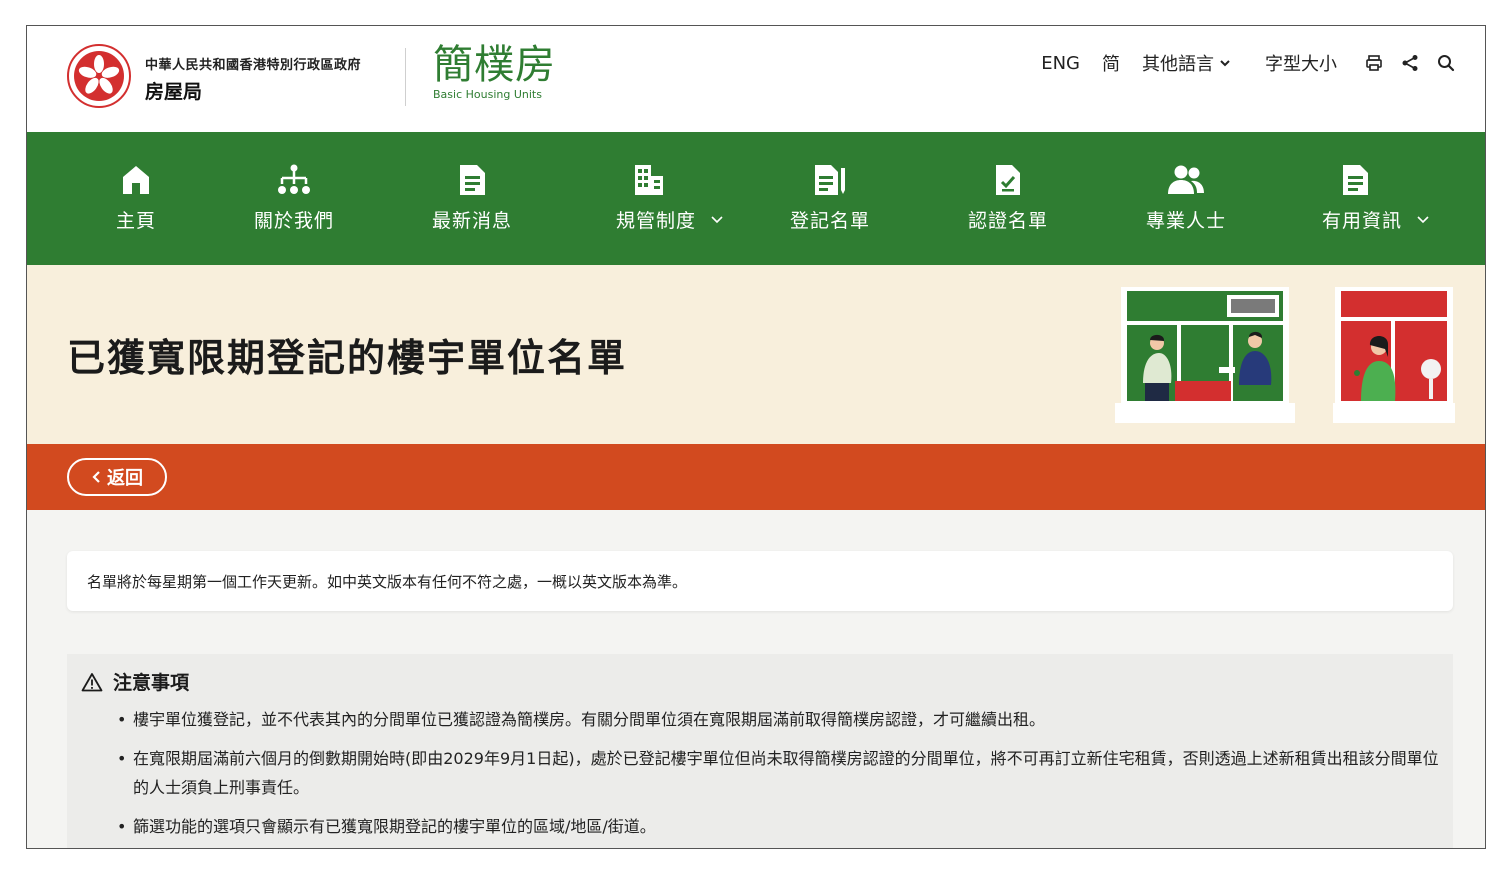 The image size is (1500, 869). I want to click on nav-label-useful-info: 有用資訊, so click(1376, 219).